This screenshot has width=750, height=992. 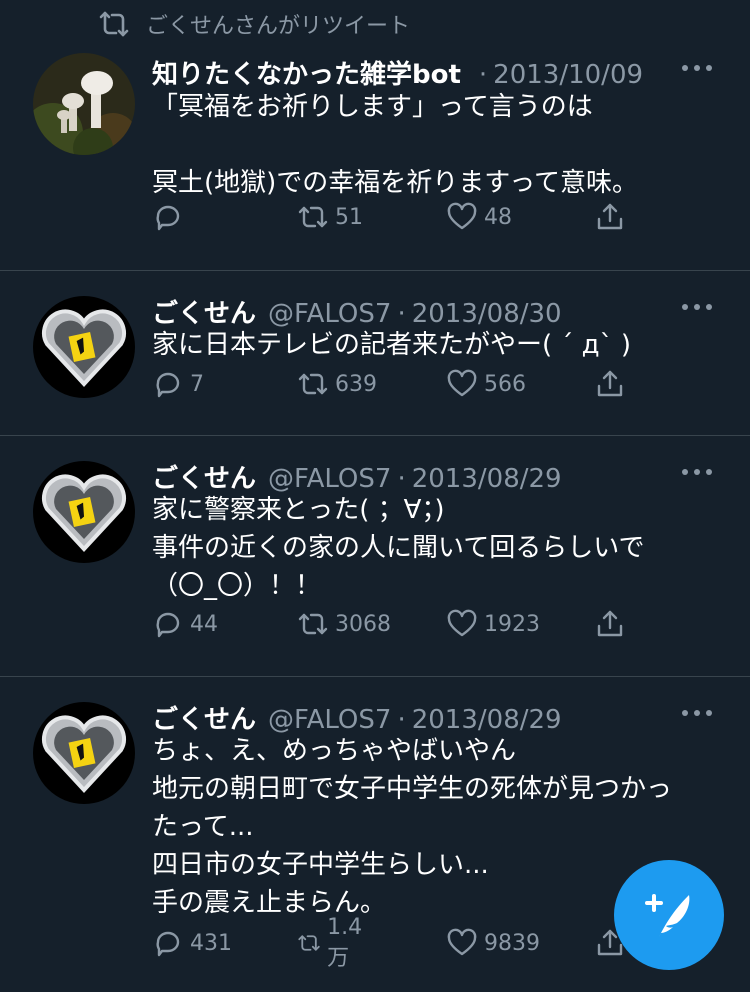 I want to click on retweet-button: 639, so click(x=337, y=384).